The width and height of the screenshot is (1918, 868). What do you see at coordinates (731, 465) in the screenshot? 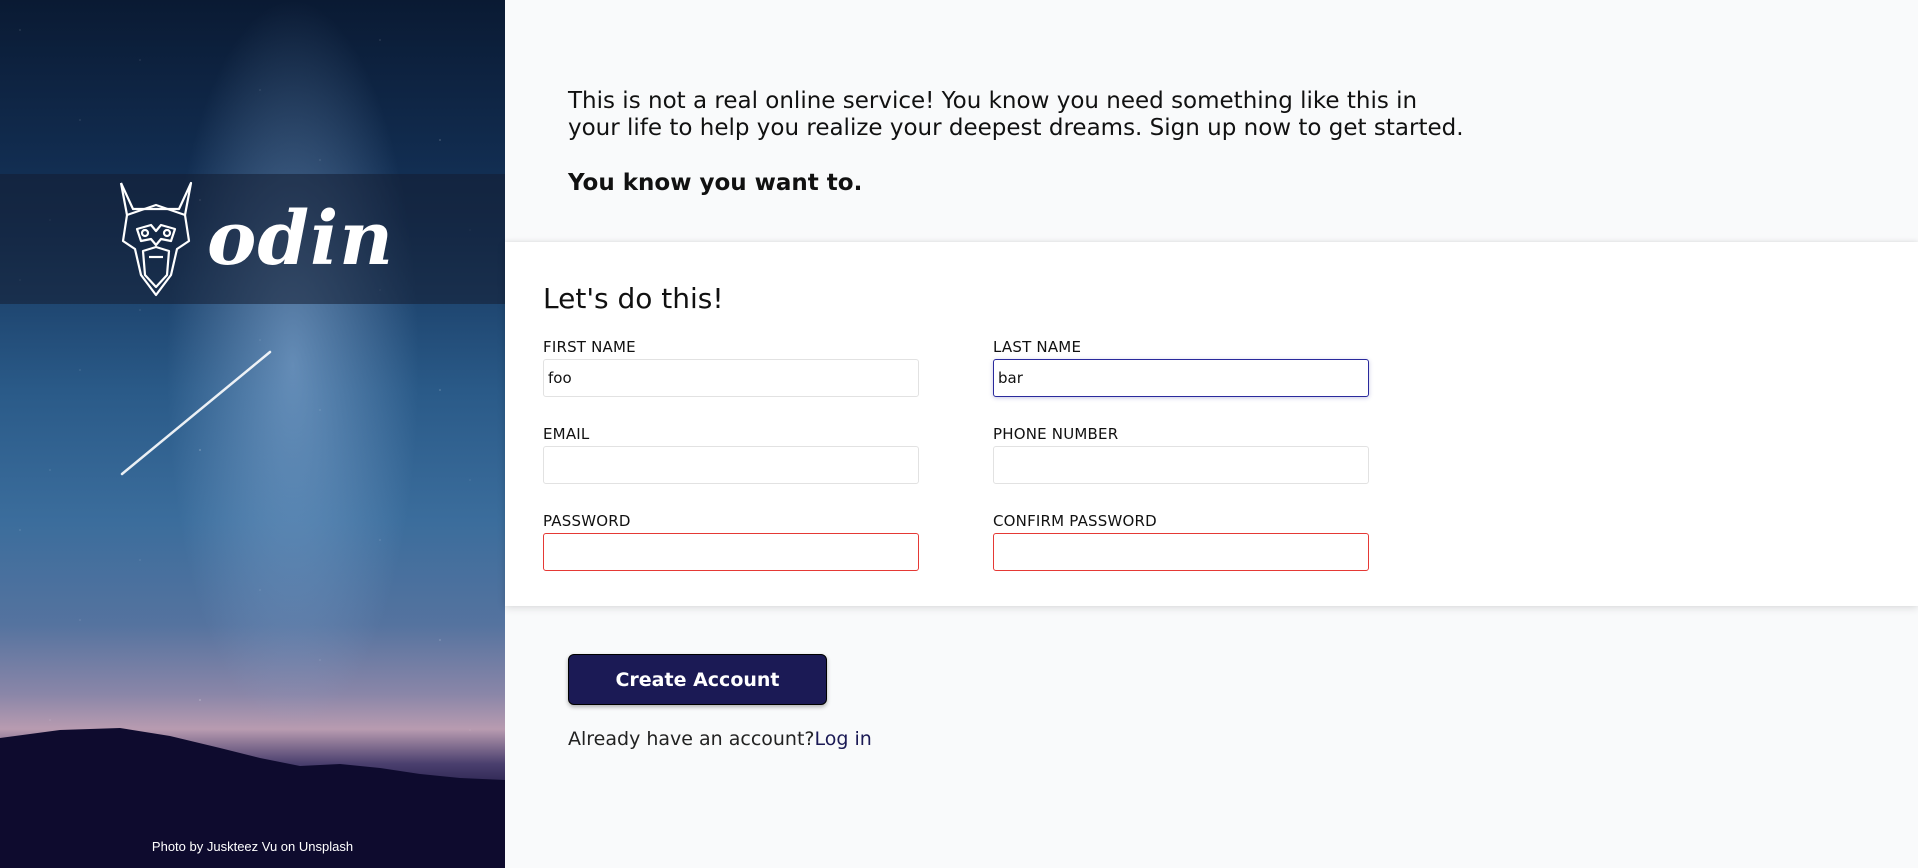
I see `email-input` at bounding box center [731, 465].